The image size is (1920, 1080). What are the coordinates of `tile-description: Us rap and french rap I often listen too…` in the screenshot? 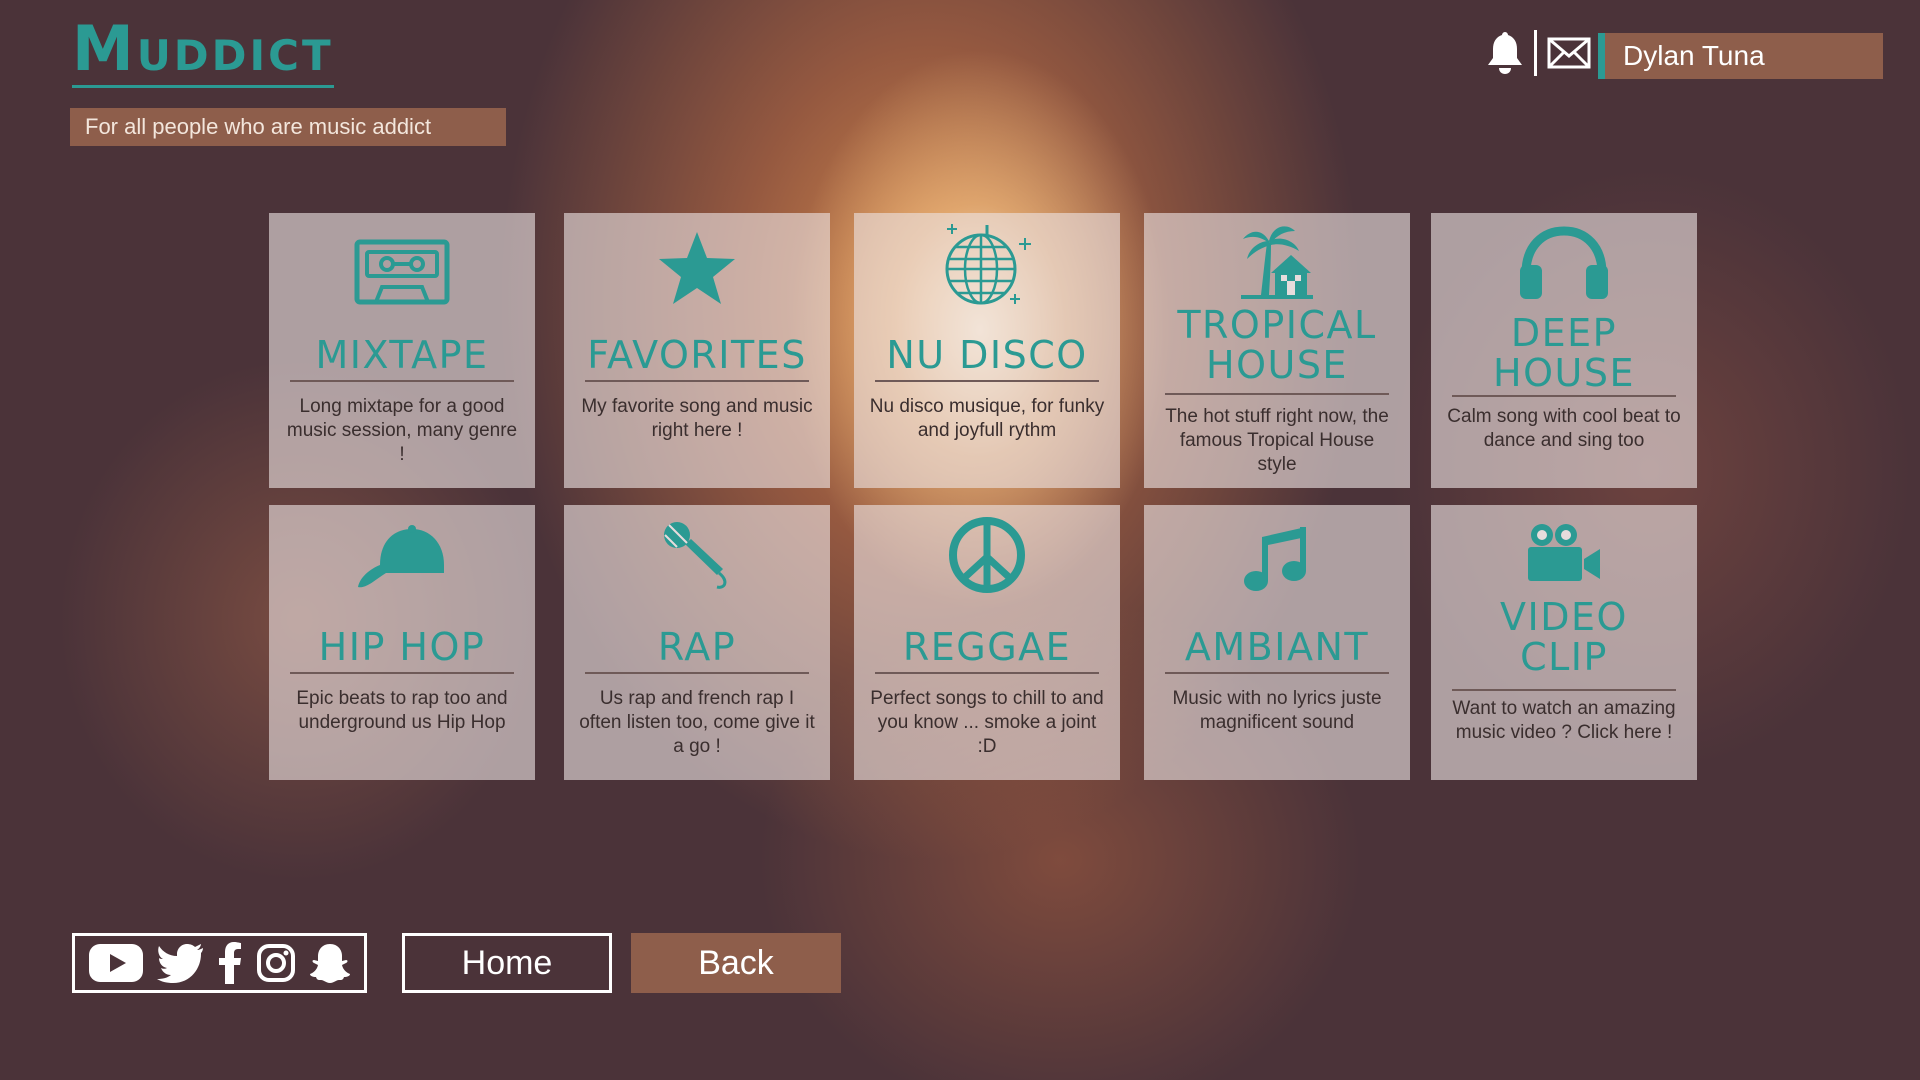 It's located at (697, 722).